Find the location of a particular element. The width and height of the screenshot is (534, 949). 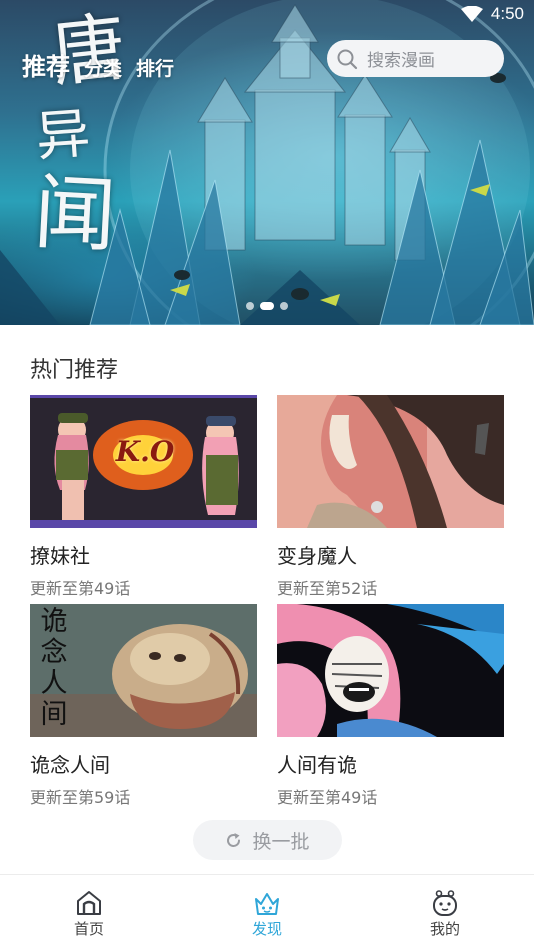

banner-calligraphy: 唐 异 闻 is located at coordinates (72, 134).